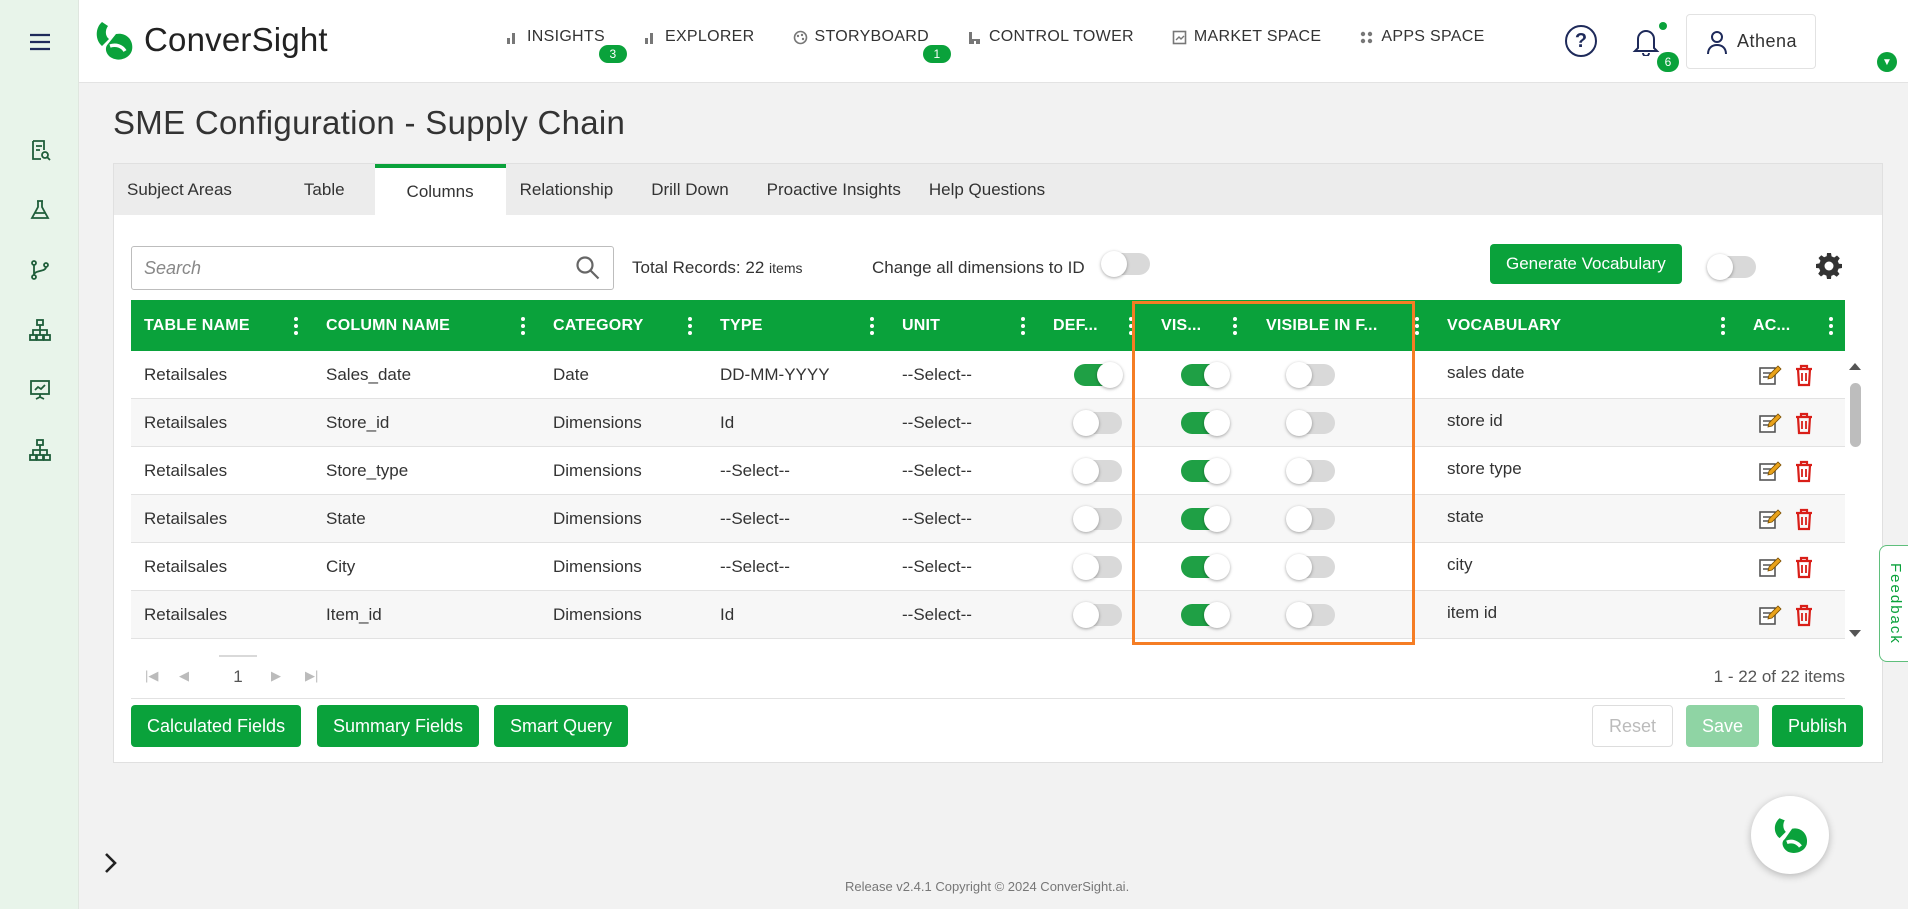 Image resolution: width=1908 pixels, height=909 pixels. What do you see at coordinates (1647, 42) in the screenshot?
I see `notification-bell-icon` at bounding box center [1647, 42].